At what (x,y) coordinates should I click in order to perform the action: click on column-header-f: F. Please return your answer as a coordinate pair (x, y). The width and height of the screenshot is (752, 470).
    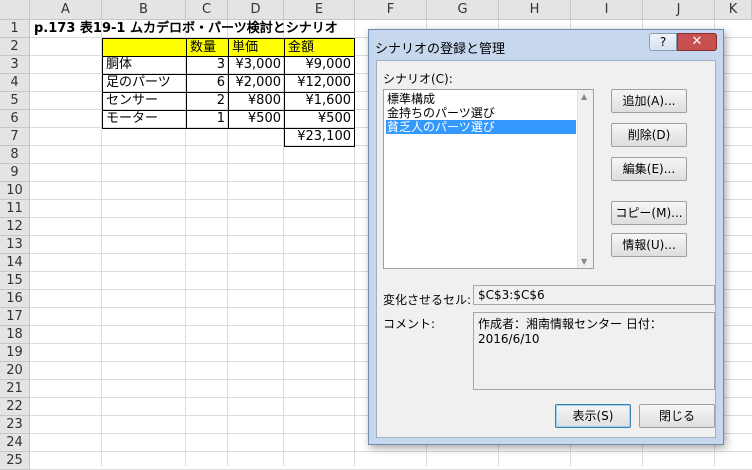
    Looking at the image, I should click on (391, 10).